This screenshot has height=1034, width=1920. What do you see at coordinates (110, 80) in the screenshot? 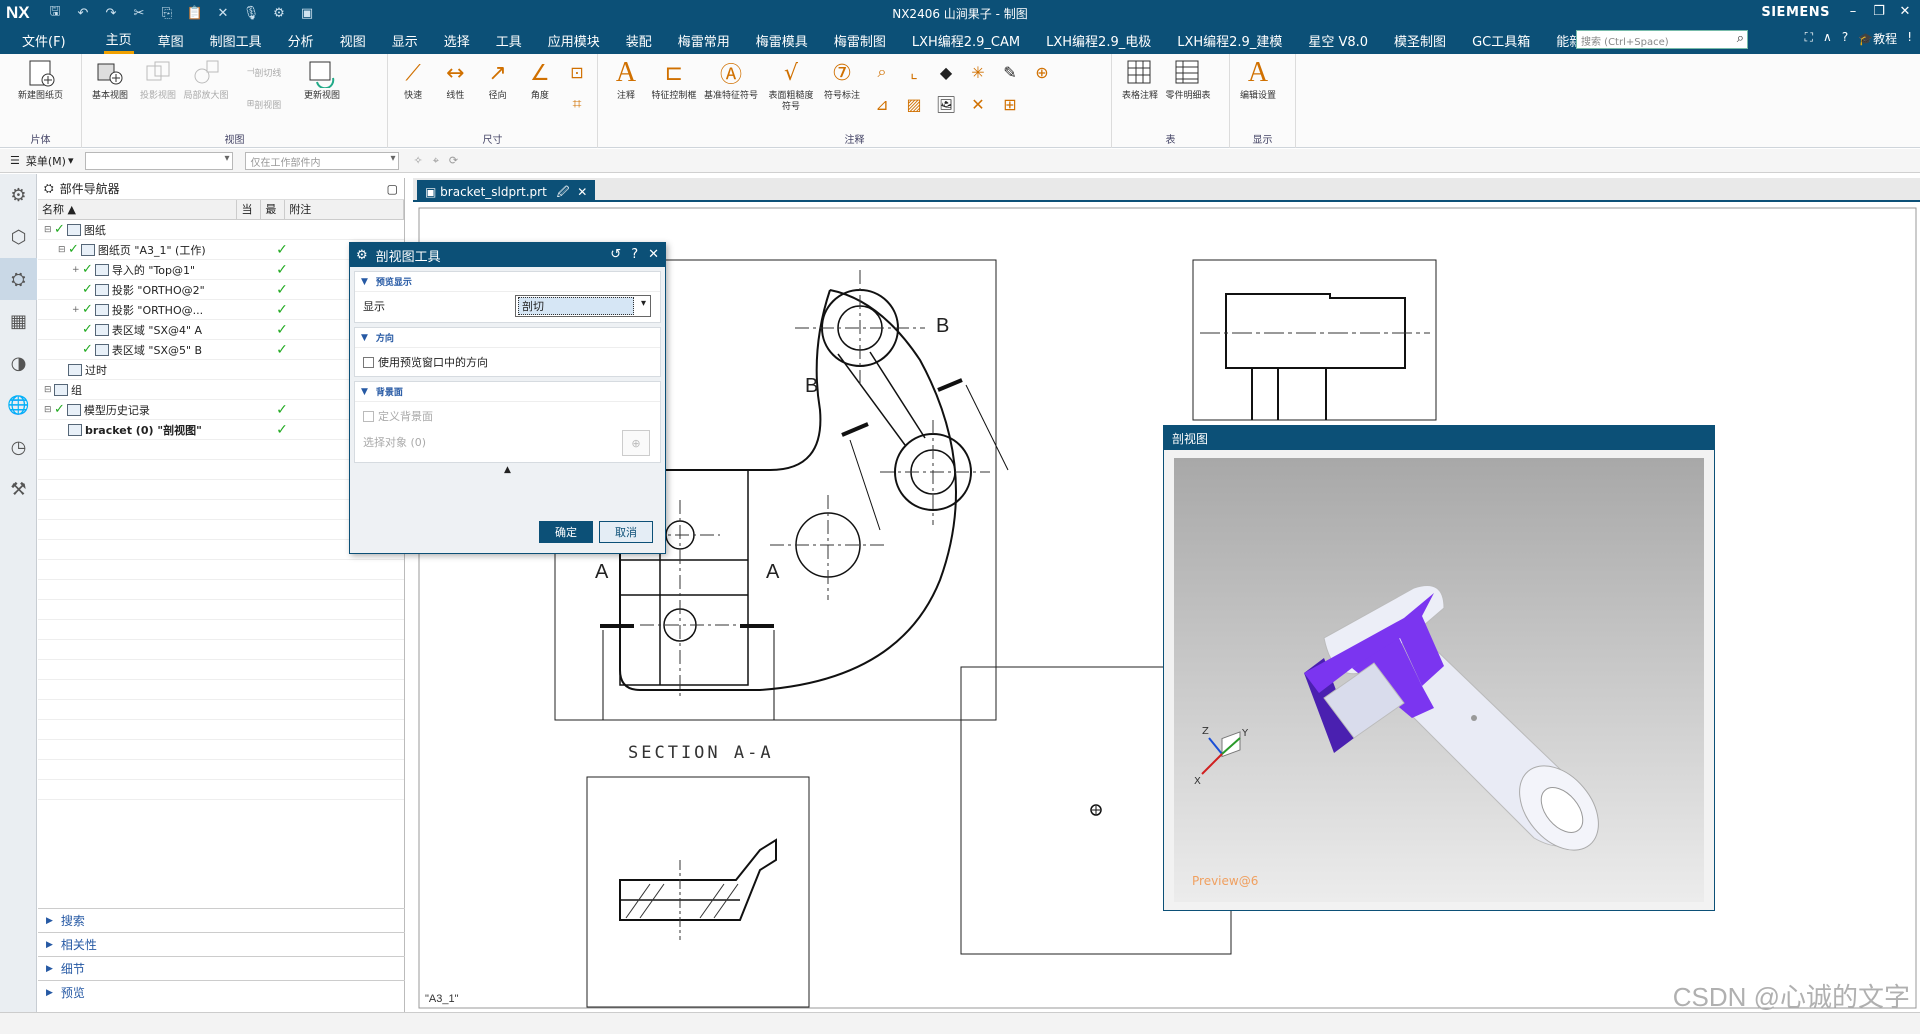
I see `base-view-button: 基本视图` at bounding box center [110, 80].